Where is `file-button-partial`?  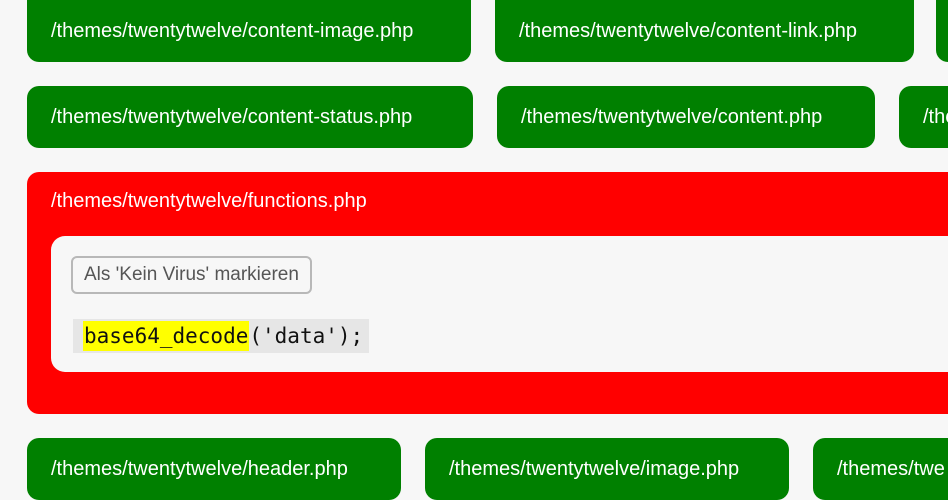
file-button-partial is located at coordinates (942, 31).